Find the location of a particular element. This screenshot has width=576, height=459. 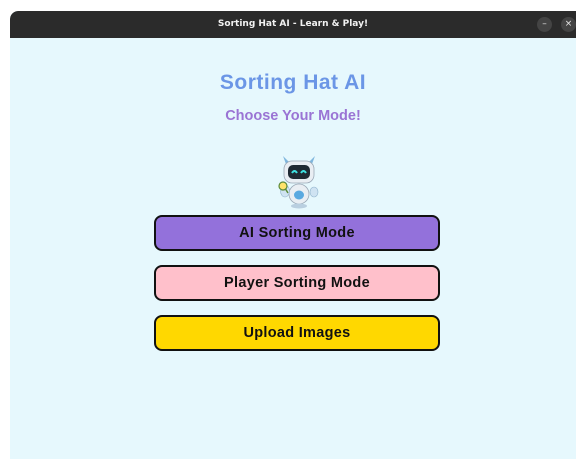

close-button: × is located at coordinates (568, 24).